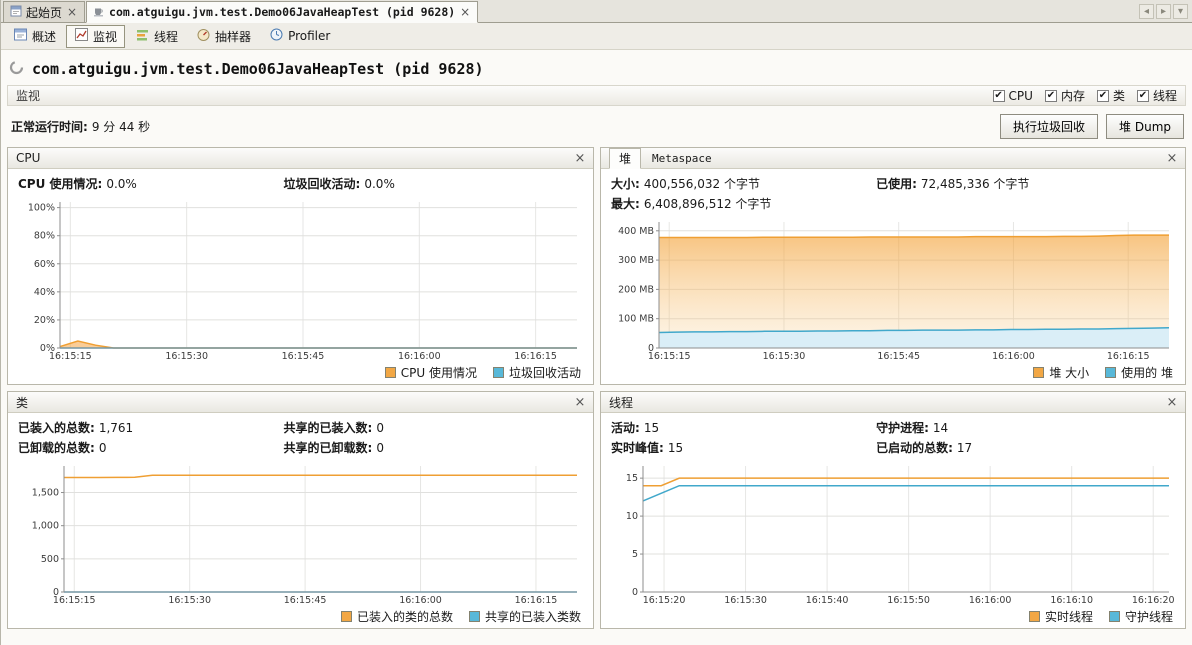 The width and height of the screenshot is (1192, 645). What do you see at coordinates (691, 204) in the screenshot?
I see `stat-heap-max: 最大: 6,408,896,512 个字节` at bounding box center [691, 204].